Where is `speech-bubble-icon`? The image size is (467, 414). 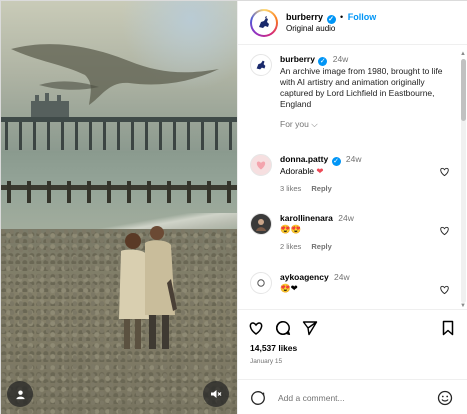 speech-bubble-icon is located at coordinates (283, 328).